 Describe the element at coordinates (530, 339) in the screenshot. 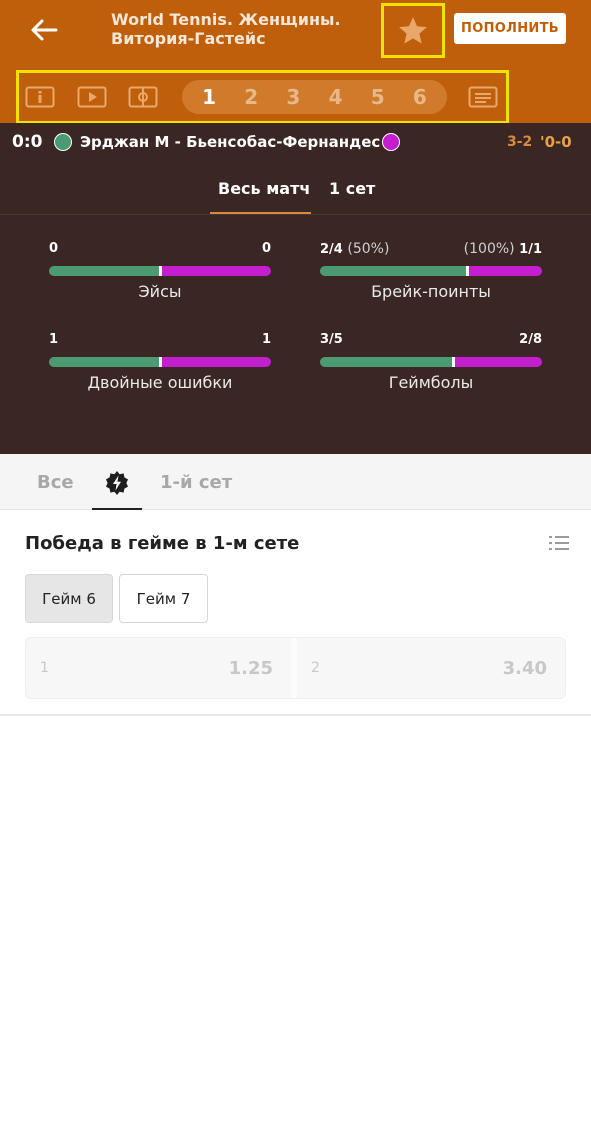

I see `stat-right-value: 2/8` at that location.